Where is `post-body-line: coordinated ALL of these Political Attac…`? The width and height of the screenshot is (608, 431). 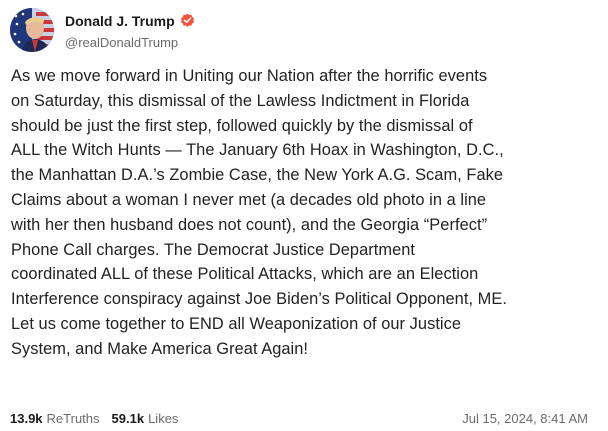
post-body-line: coordinated ALL of these Political Attac… is located at coordinates (245, 274).